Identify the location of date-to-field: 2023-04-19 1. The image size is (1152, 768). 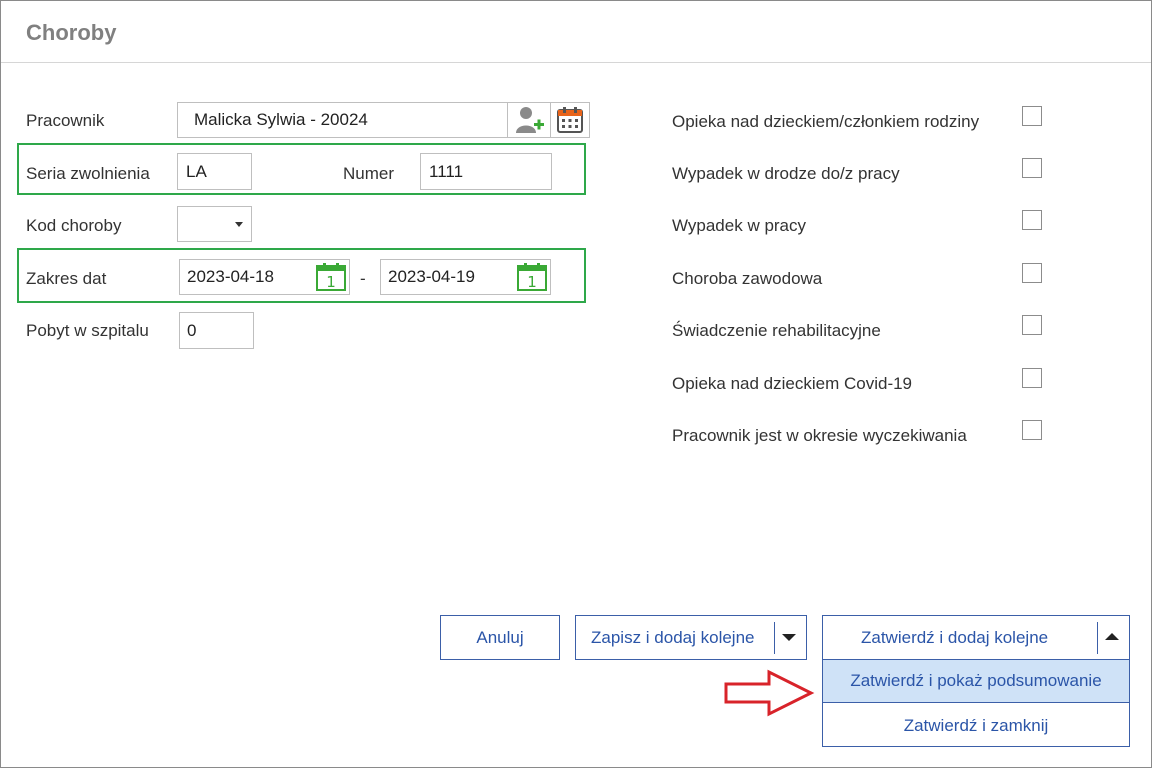
(465, 277).